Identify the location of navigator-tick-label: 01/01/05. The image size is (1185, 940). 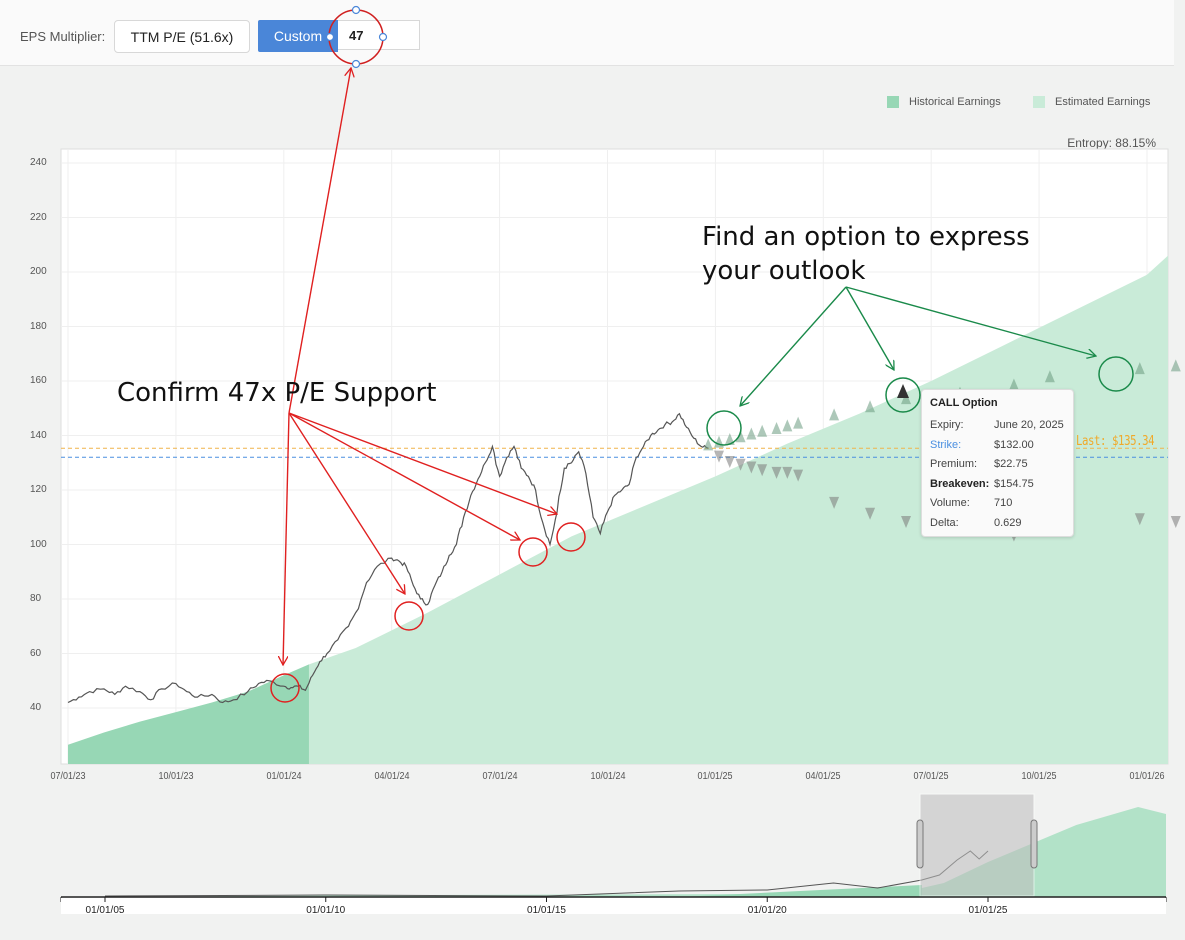
(105, 910).